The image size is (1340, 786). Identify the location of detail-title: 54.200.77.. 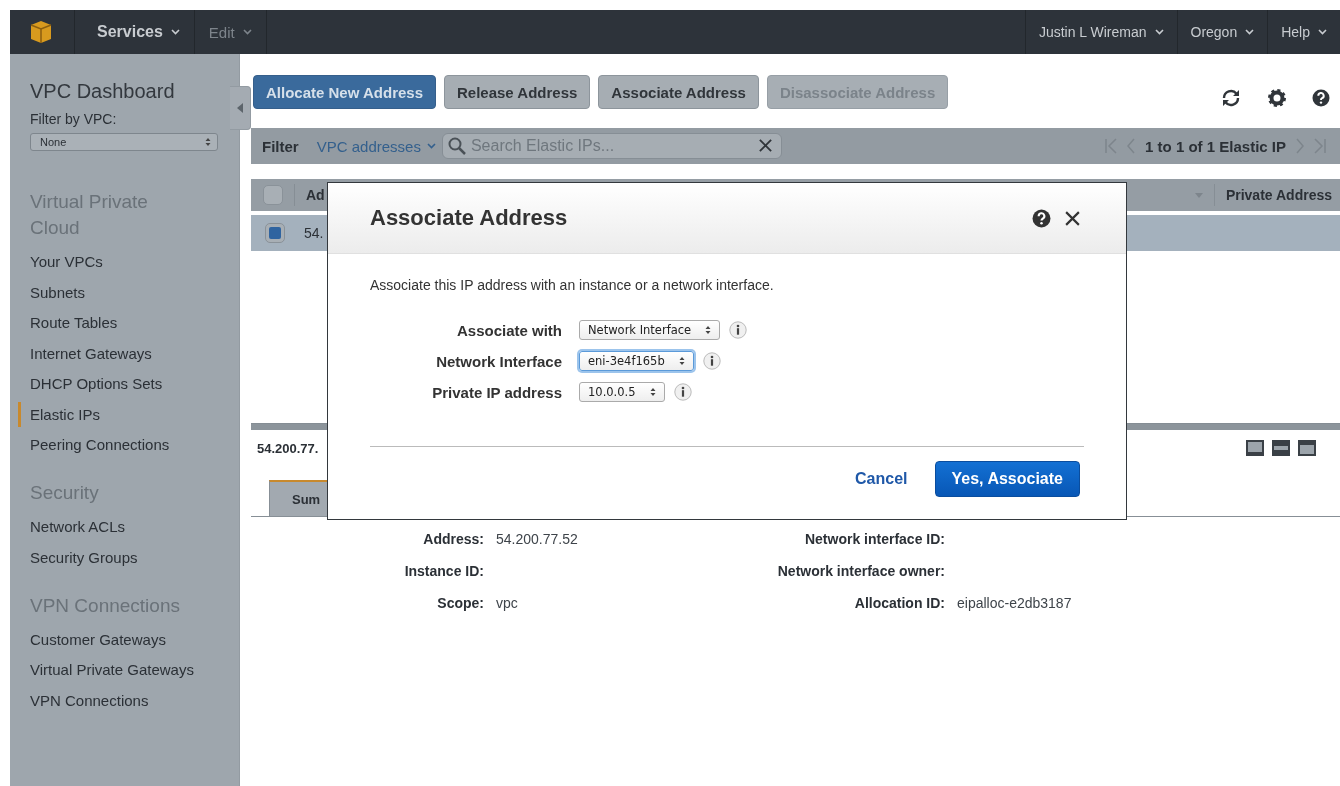
(288, 448).